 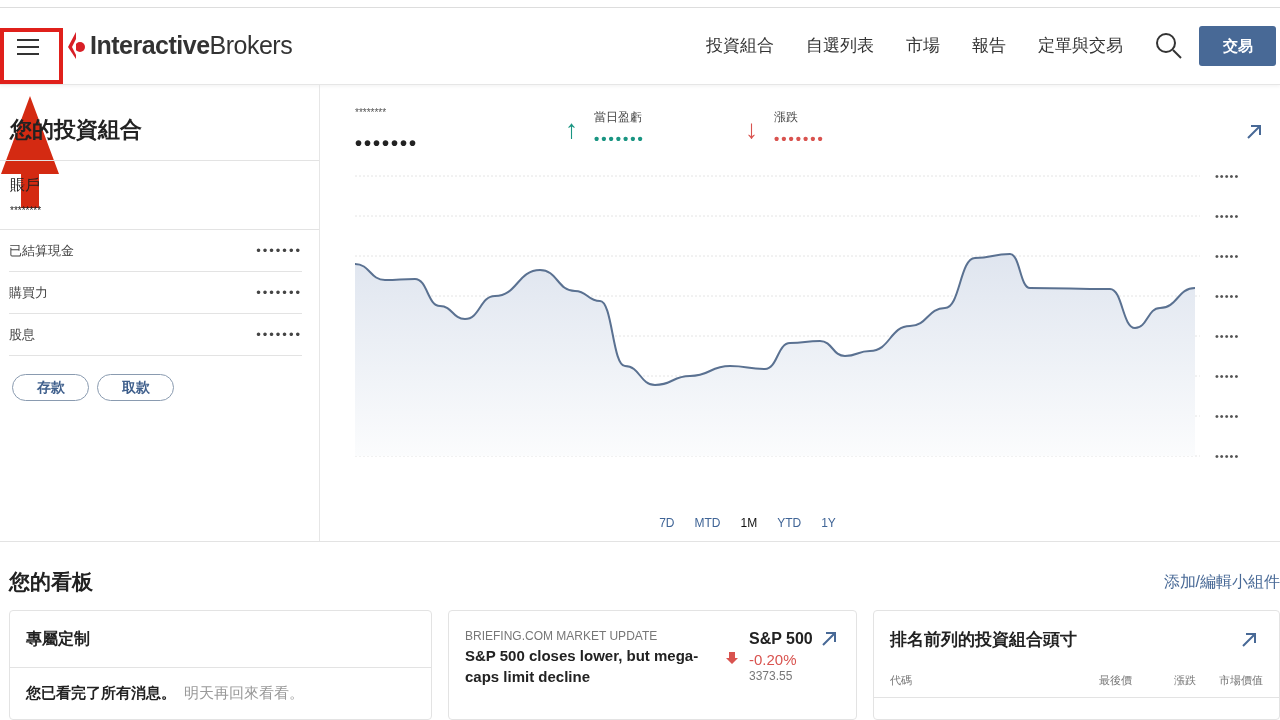 What do you see at coordinates (41, 250) in the screenshot?
I see `metric-label: 已結算現金` at bounding box center [41, 250].